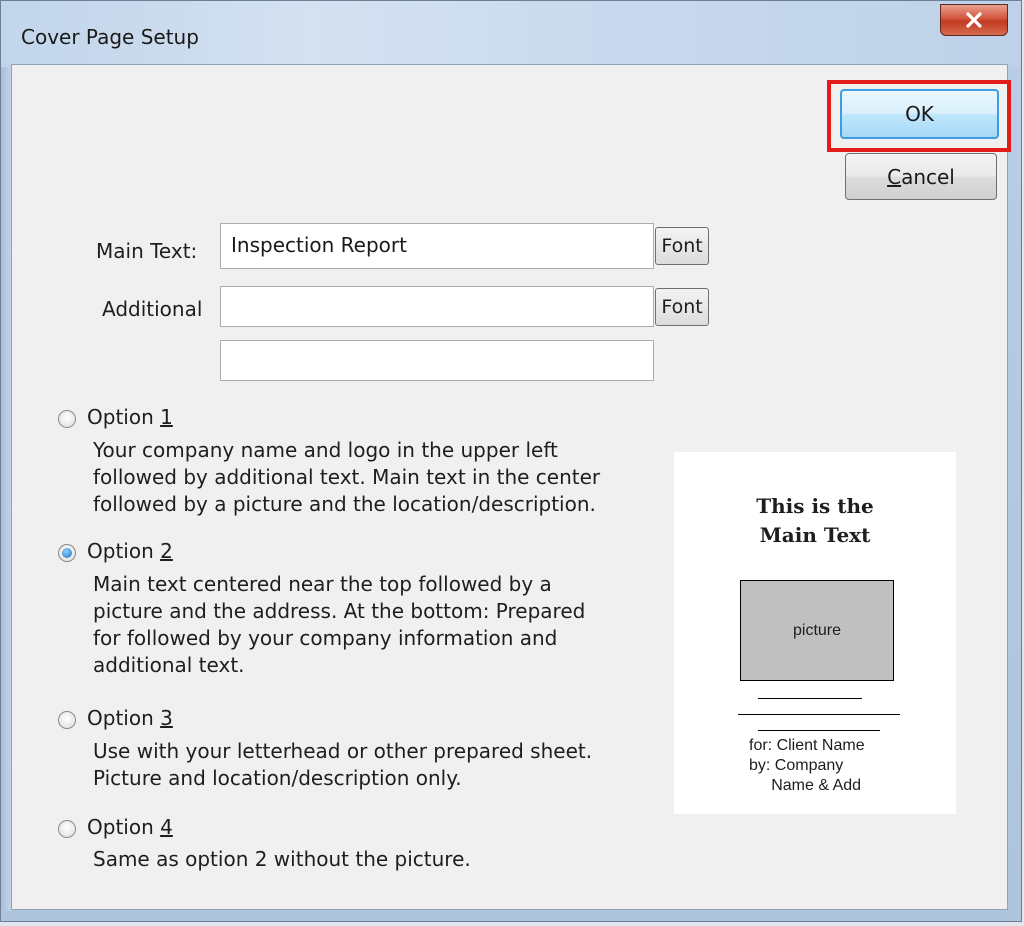 The image size is (1024, 926). What do you see at coordinates (437, 306) in the screenshot?
I see `additional-text-input` at bounding box center [437, 306].